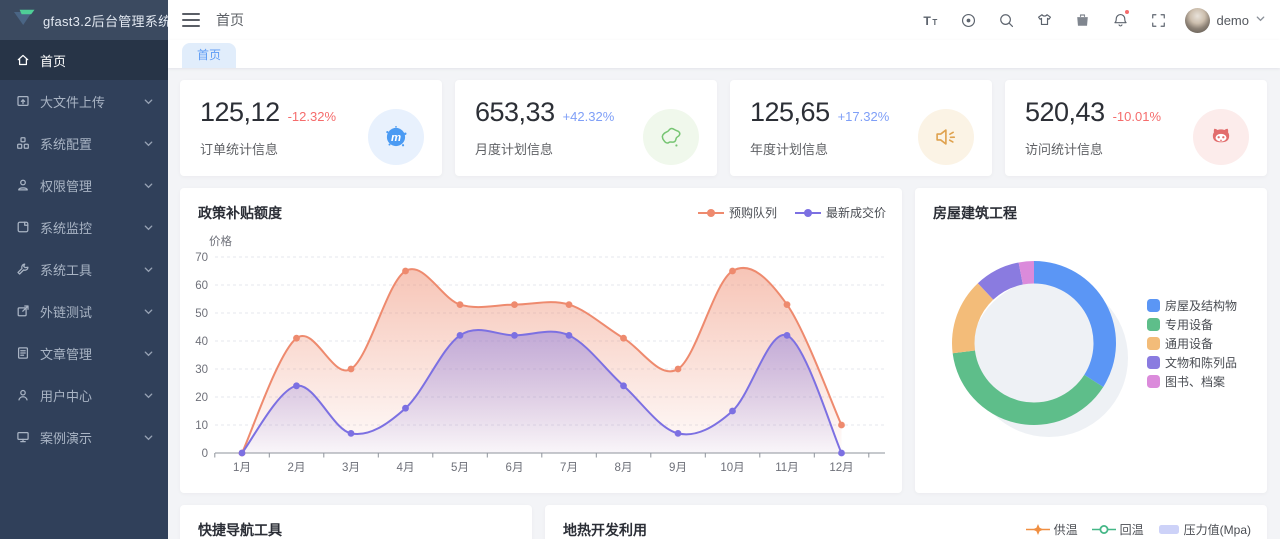  I want to click on sidebar-item-4: 系统监控, so click(84, 227).